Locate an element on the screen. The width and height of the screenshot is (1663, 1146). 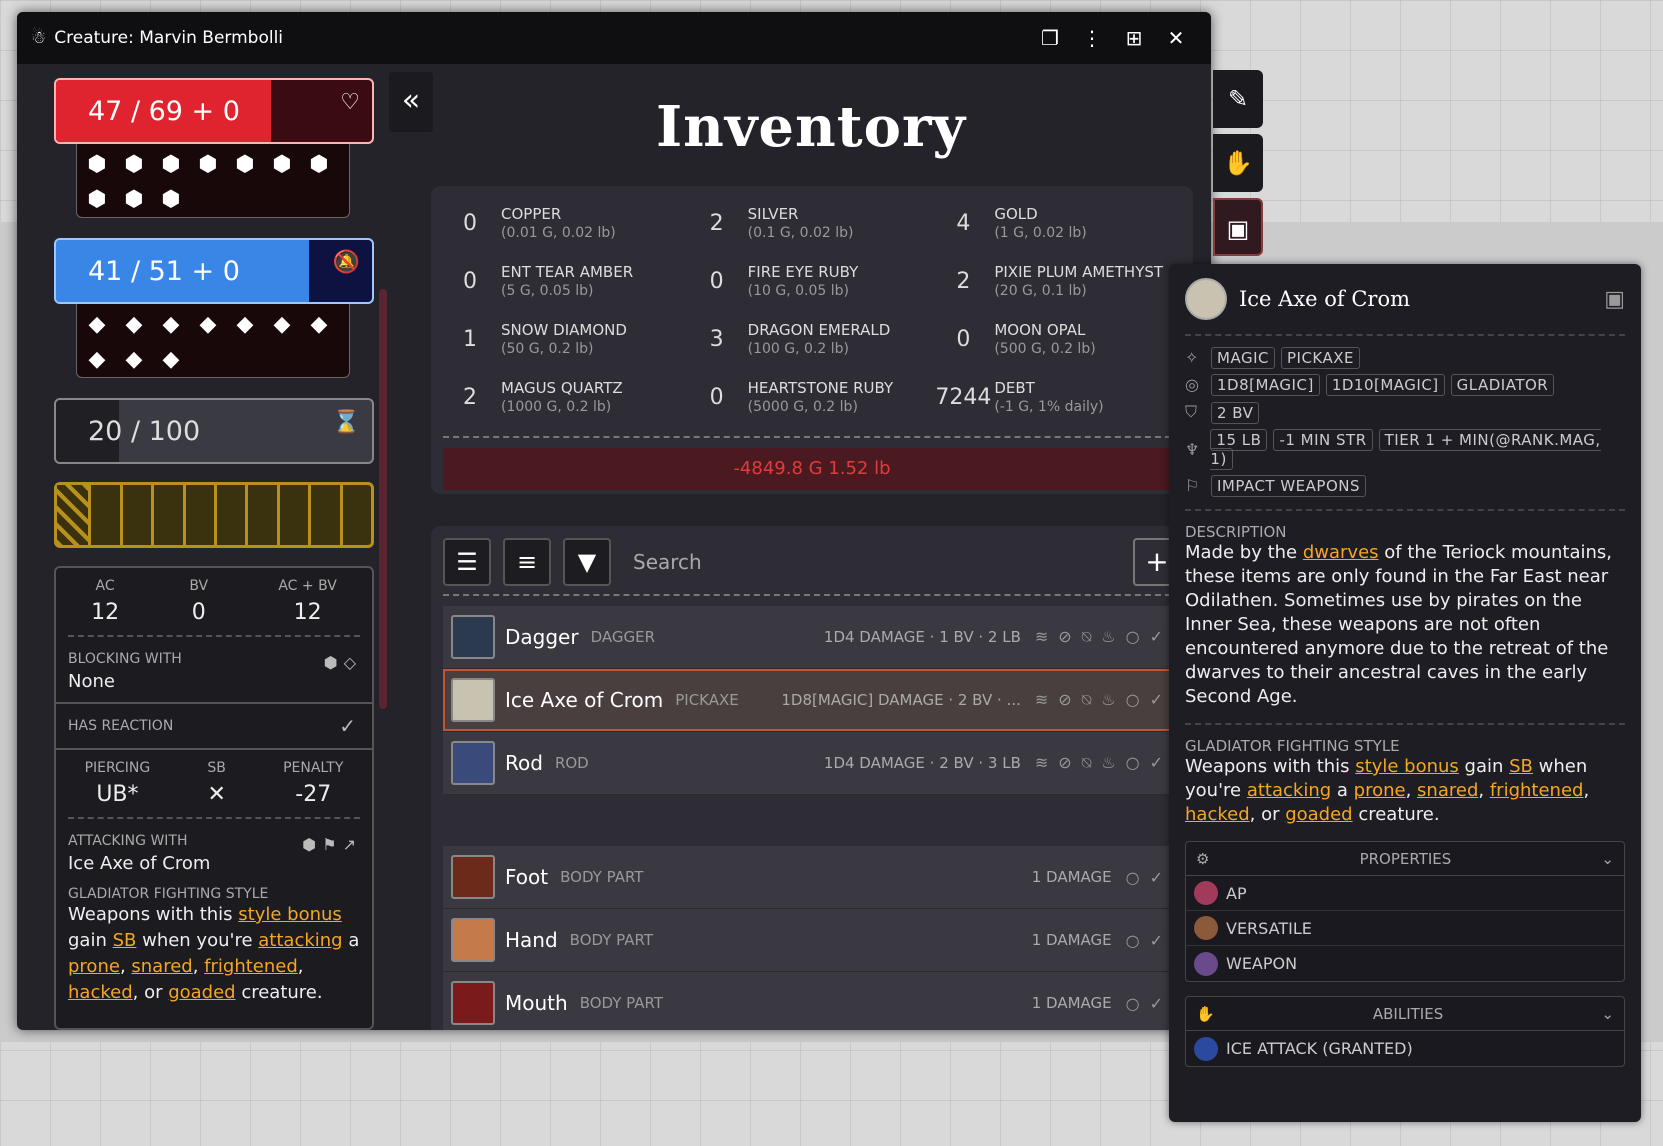
dwarves-link: dwarves is located at coordinates (1341, 552).